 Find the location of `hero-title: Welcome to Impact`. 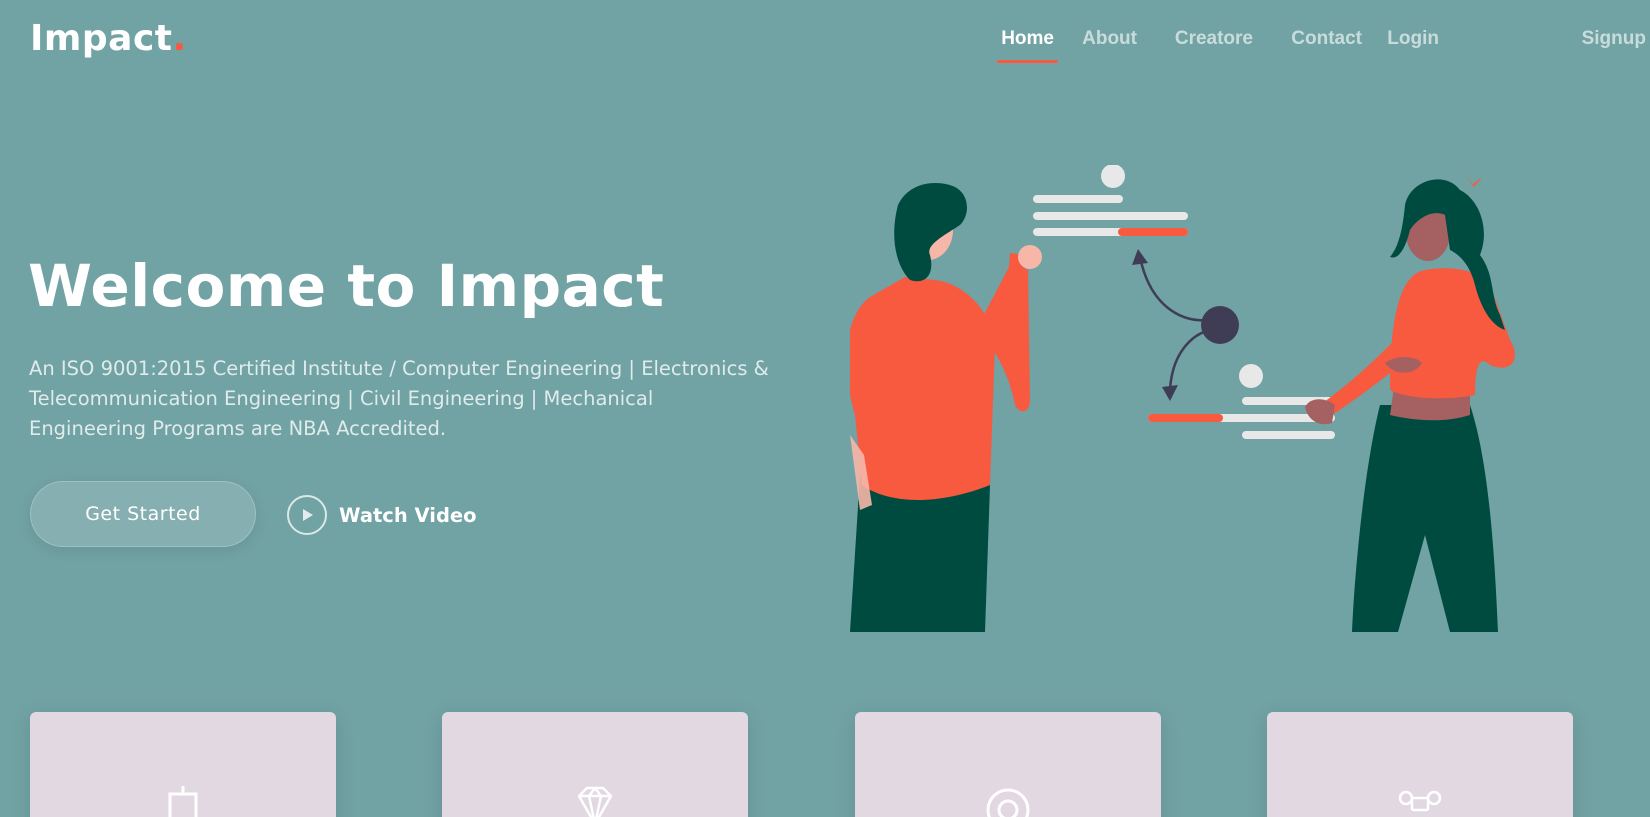

hero-title: Welcome to Impact is located at coordinates (346, 286).